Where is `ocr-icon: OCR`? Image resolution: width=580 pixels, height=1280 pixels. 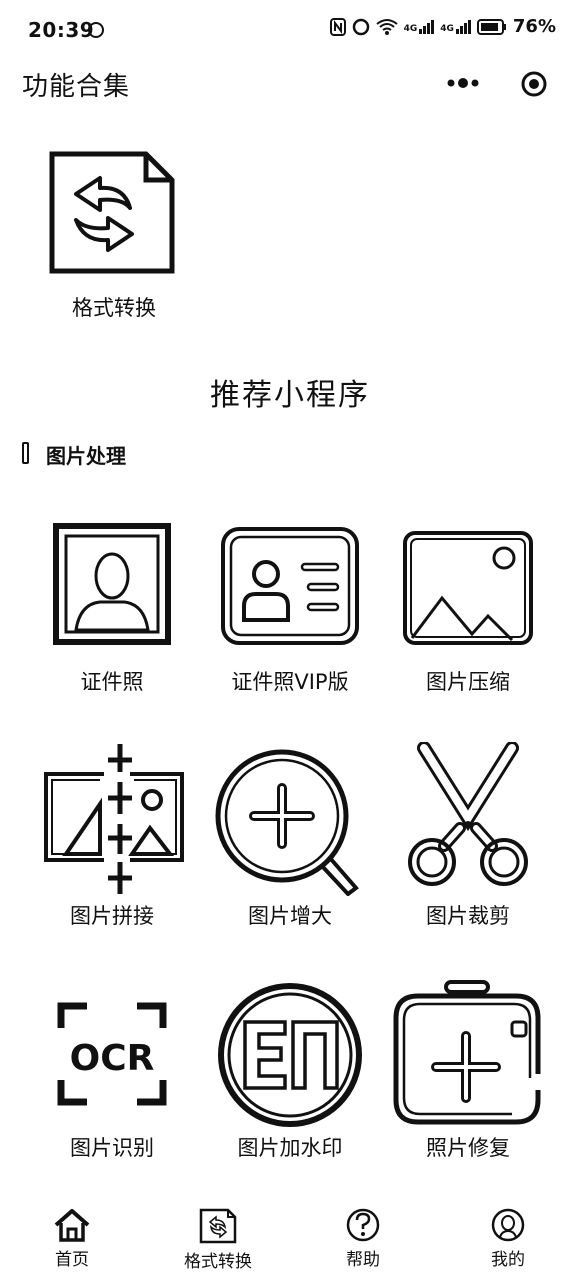
ocr-icon: OCR is located at coordinates (112, 1054).